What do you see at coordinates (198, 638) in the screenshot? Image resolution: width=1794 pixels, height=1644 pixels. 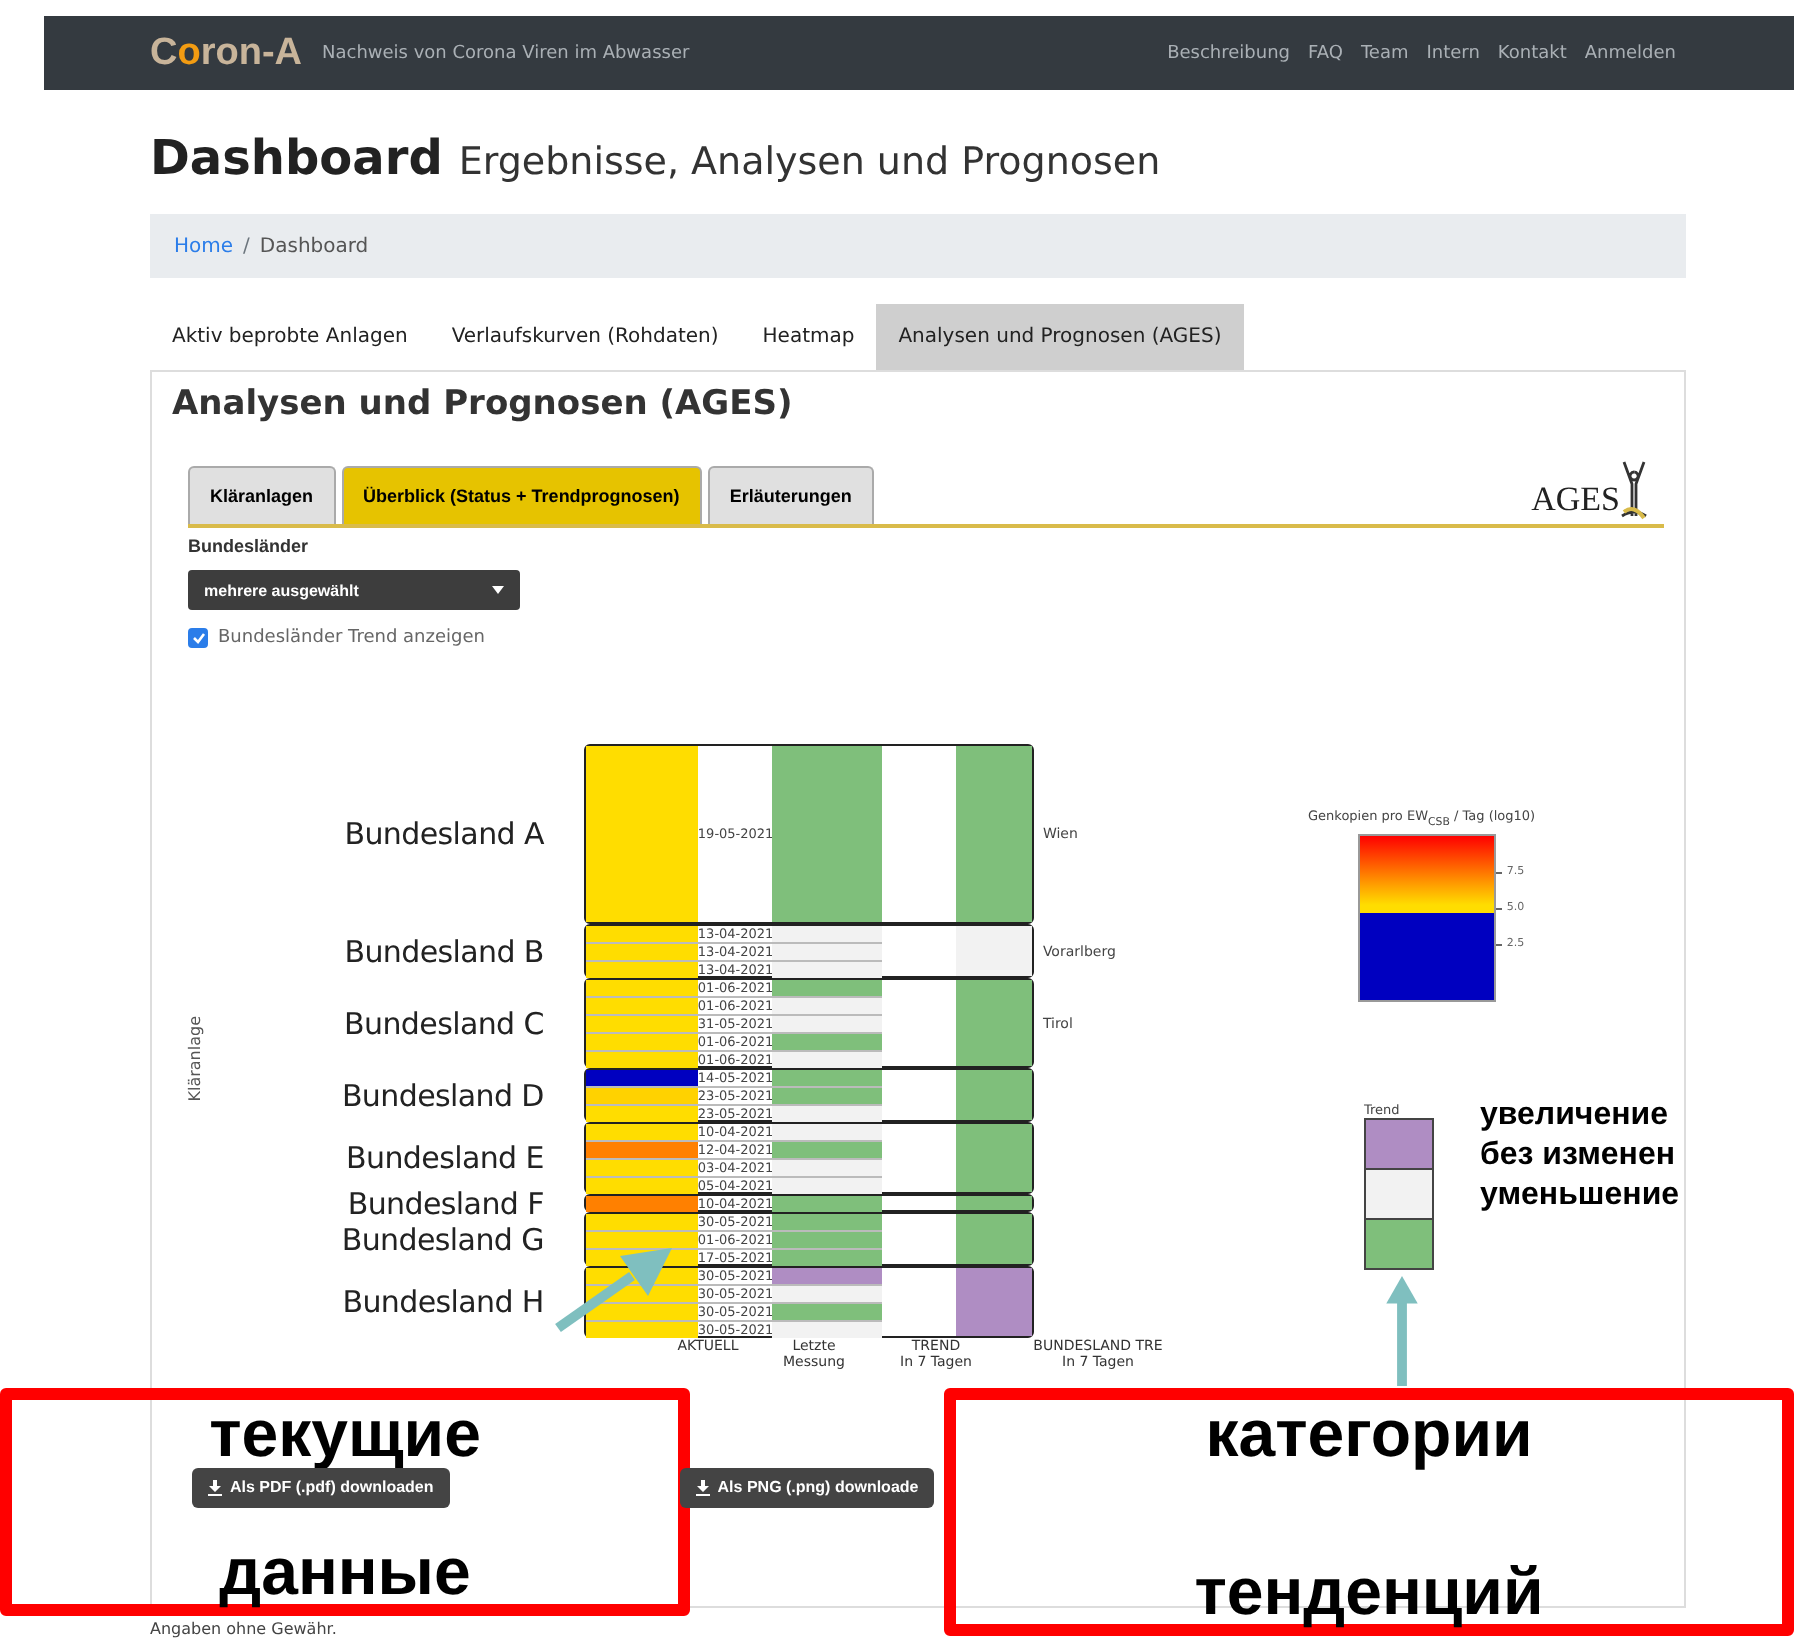 I see `checkbox` at bounding box center [198, 638].